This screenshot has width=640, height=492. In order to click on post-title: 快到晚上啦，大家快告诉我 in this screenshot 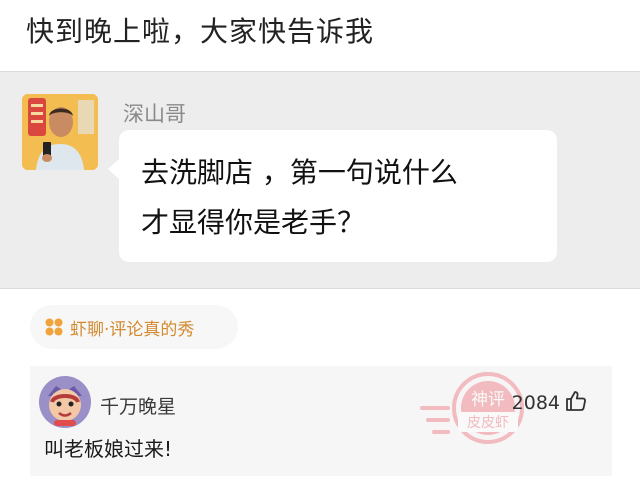, I will do `click(200, 31)`.